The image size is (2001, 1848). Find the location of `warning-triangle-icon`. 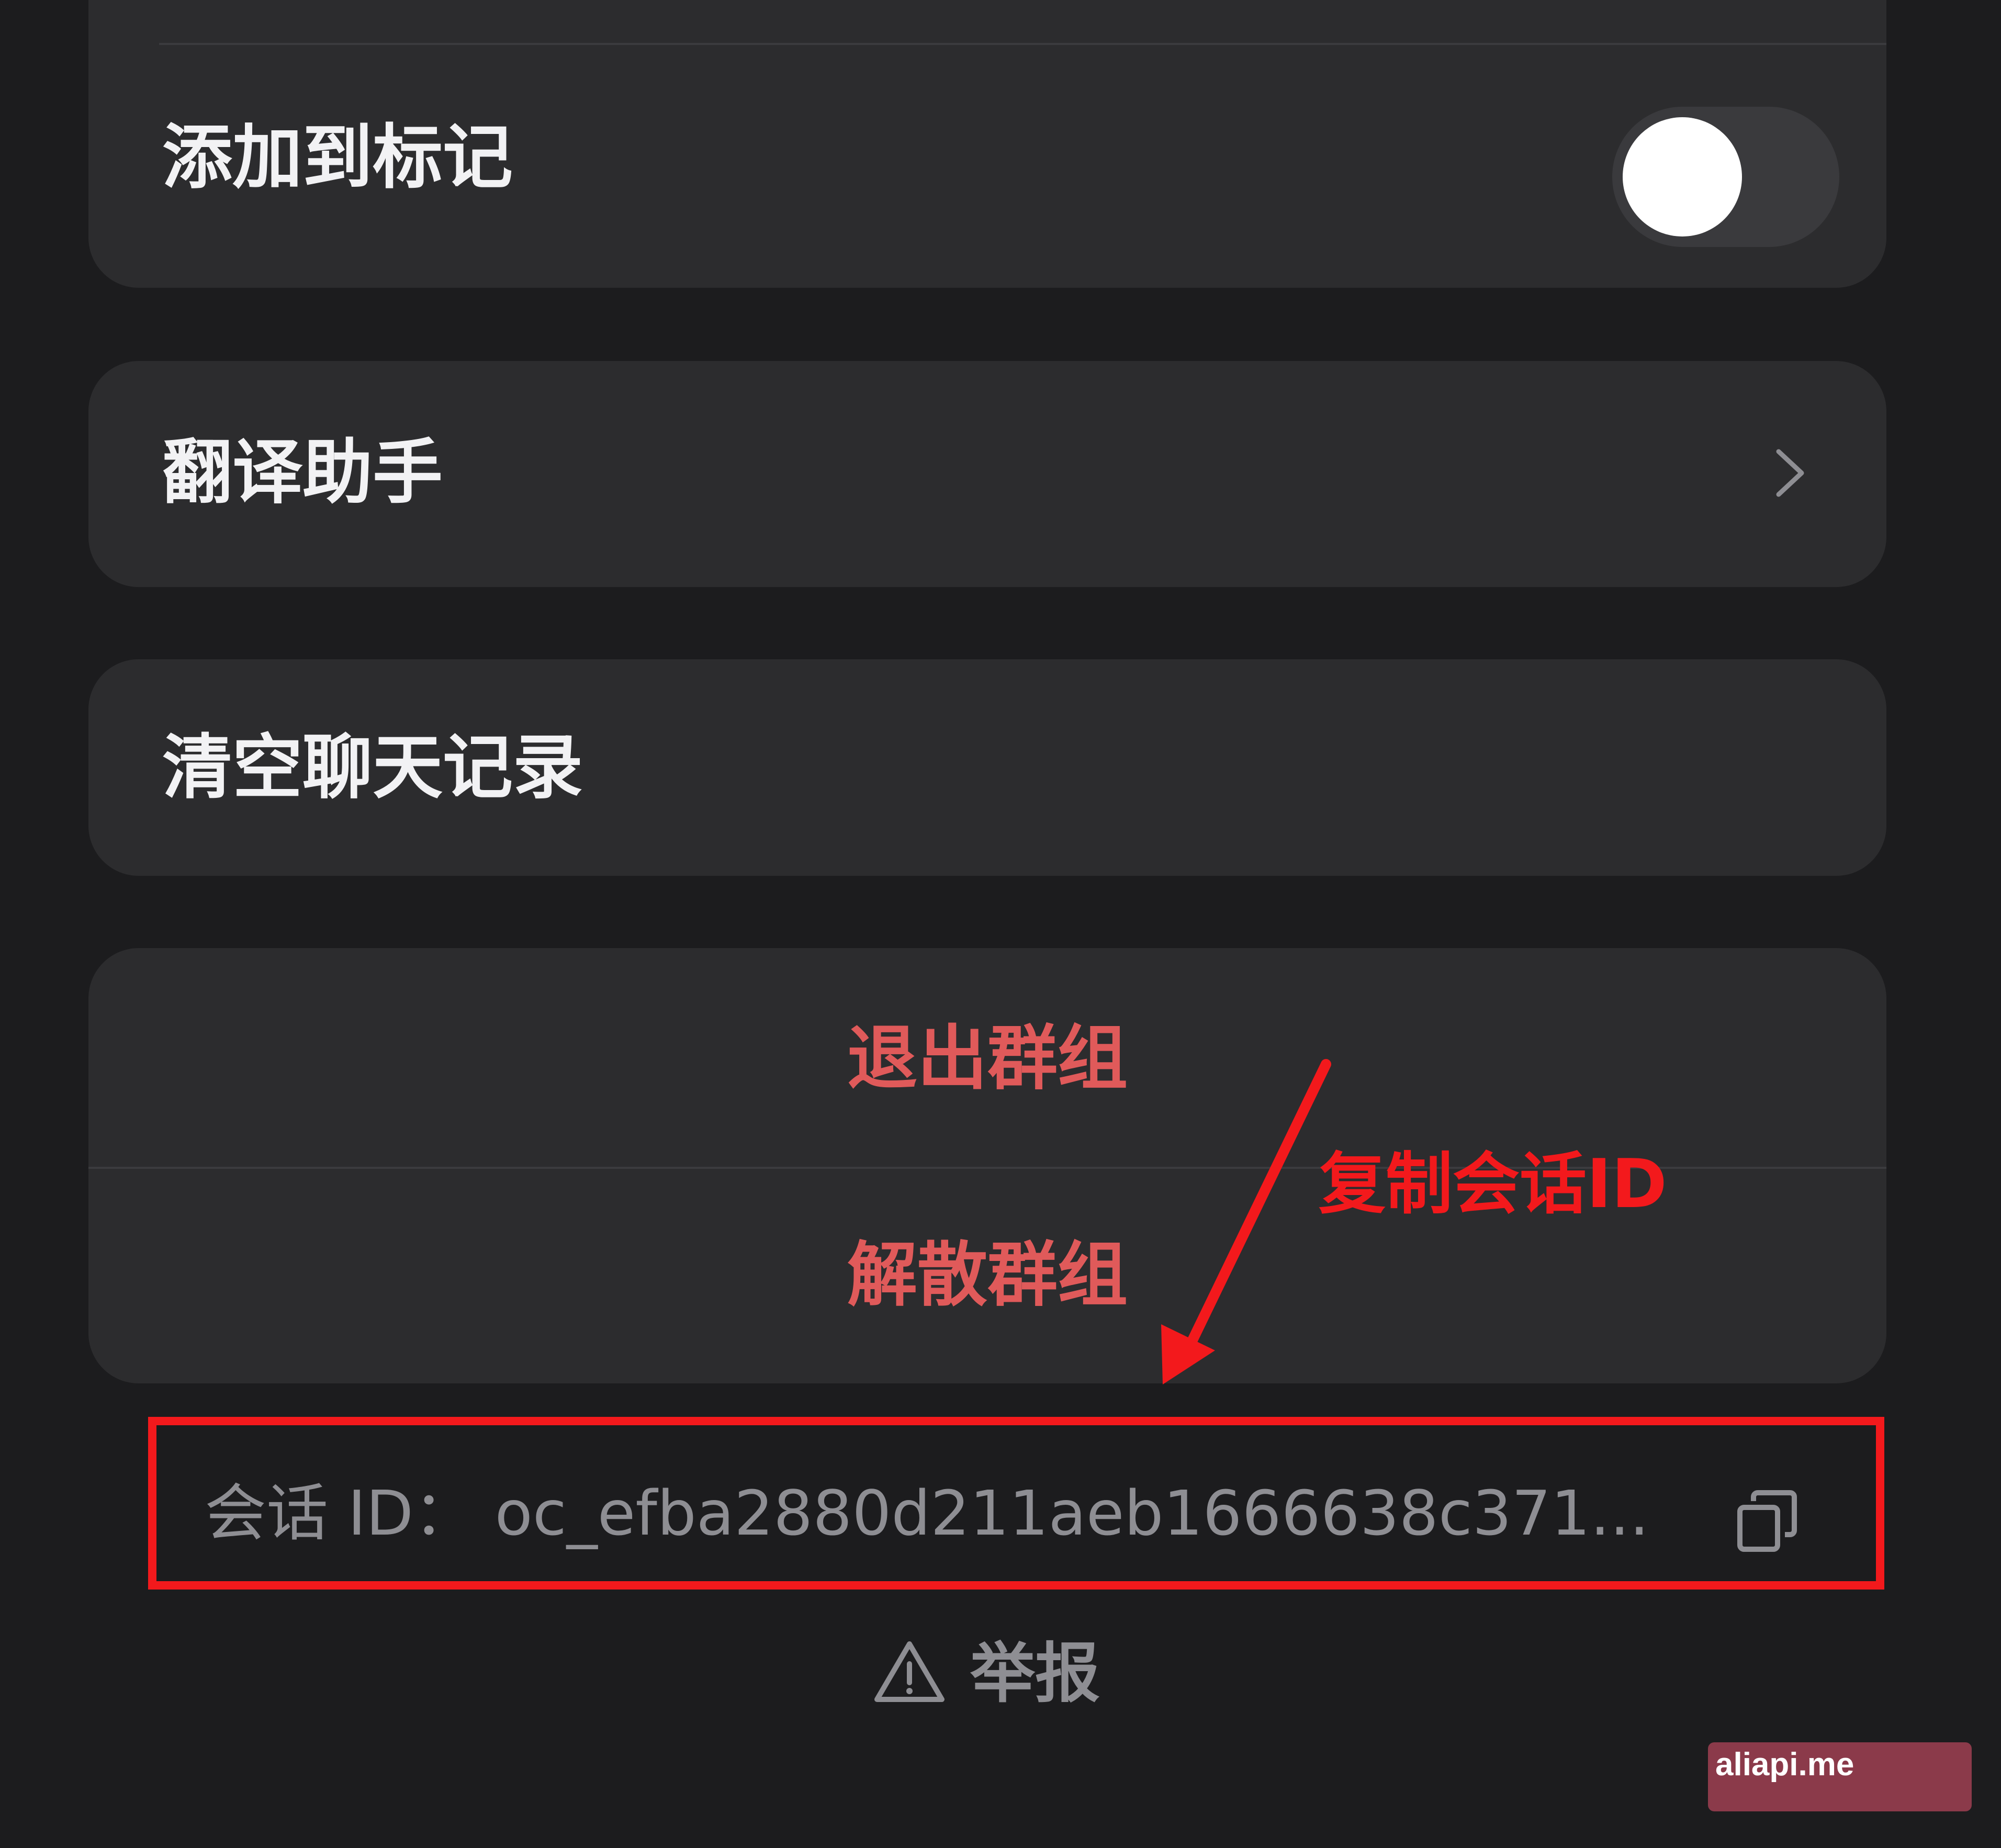

warning-triangle-icon is located at coordinates (909, 1672).